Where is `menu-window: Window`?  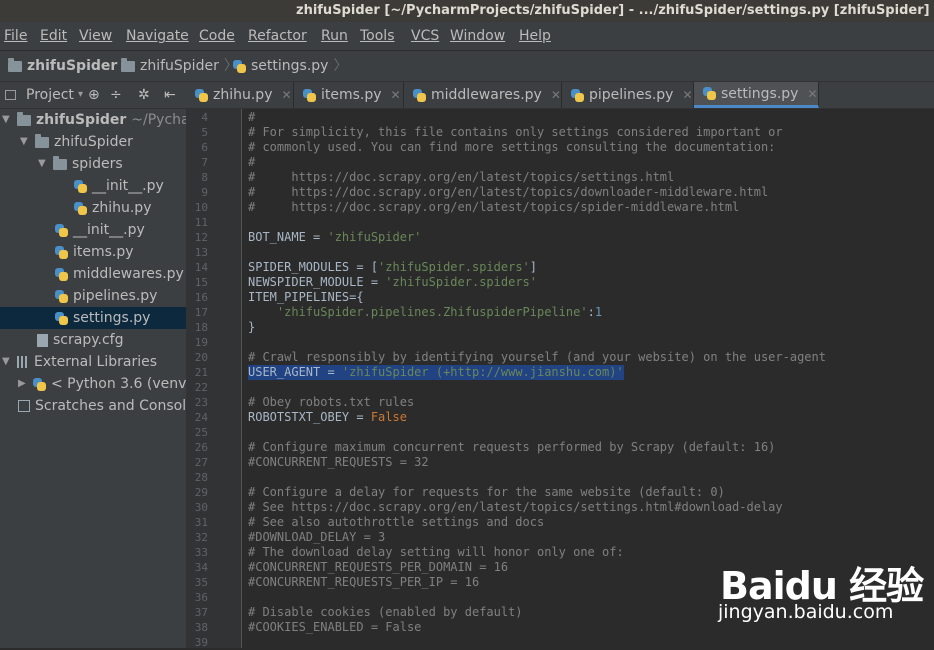
menu-window: Window is located at coordinates (477, 36).